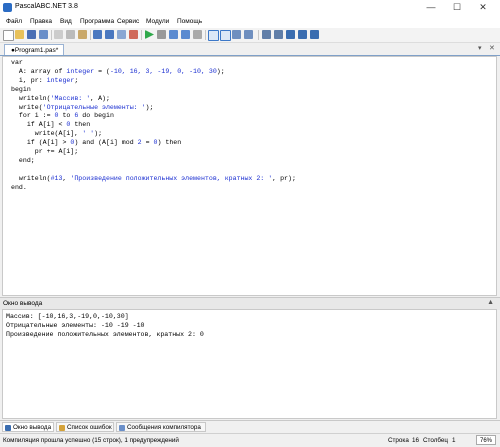  Describe the element at coordinates (236, 34) in the screenshot. I see `output-window-icon` at that location.